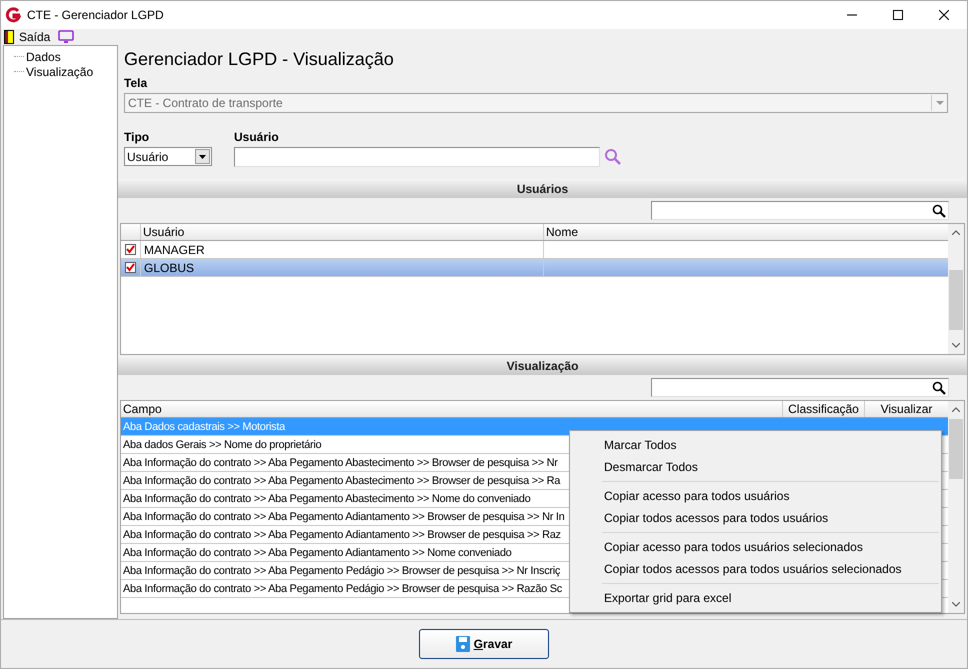  I want to click on table-row: GLOBUS, so click(534, 268).